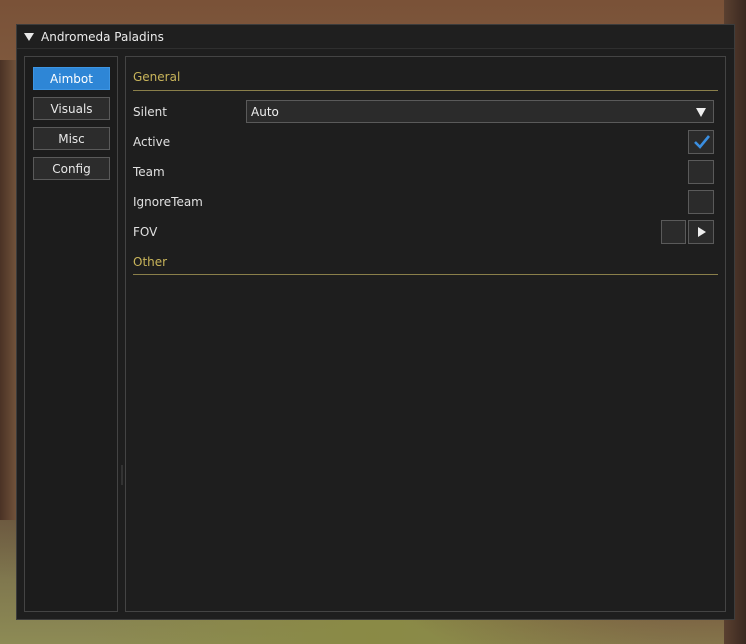 This screenshot has width=746, height=644. I want to click on fov-color-swatch, so click(673, 232).